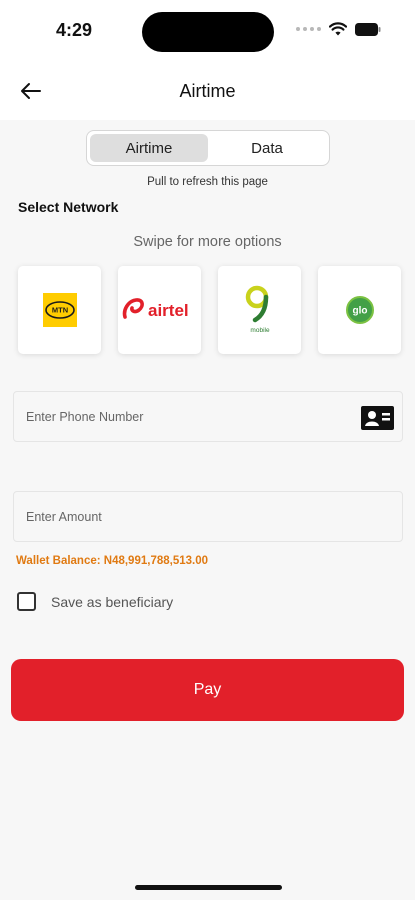 This screenshot has width=415, height=900. Describe the element at coordinates (74, 30) in the screenshot. I see `status-time: 4:29` at that location.